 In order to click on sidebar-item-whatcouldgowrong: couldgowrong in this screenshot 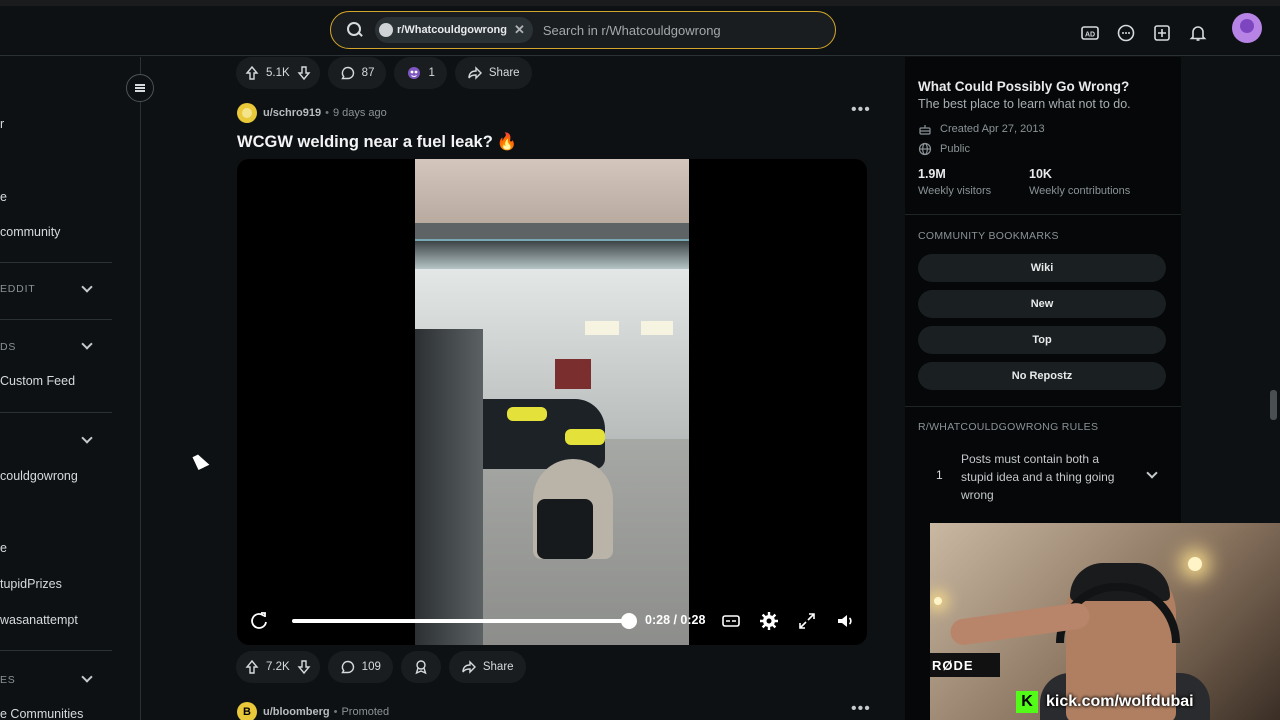, I will do `click(39, 476)`.